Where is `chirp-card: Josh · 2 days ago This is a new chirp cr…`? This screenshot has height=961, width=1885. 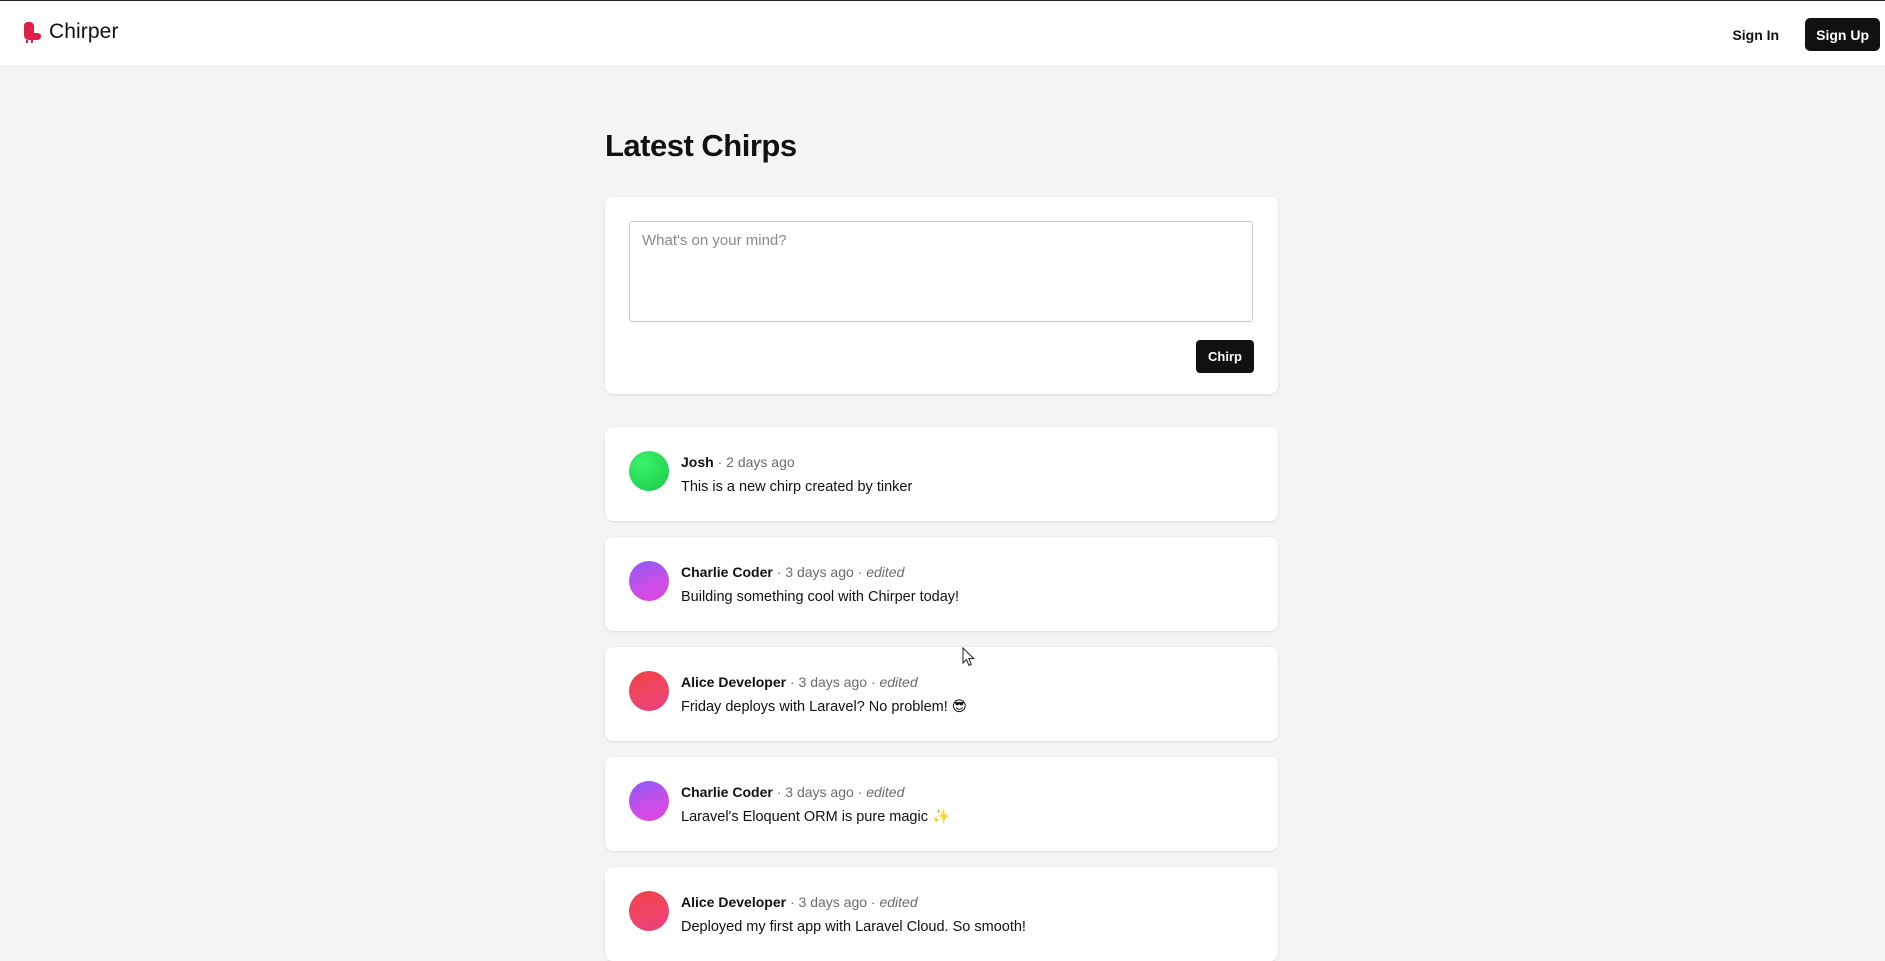
chirp-card: Josh · 2 days ago This is a new chirp cr… is located at coordinates (941, 474).